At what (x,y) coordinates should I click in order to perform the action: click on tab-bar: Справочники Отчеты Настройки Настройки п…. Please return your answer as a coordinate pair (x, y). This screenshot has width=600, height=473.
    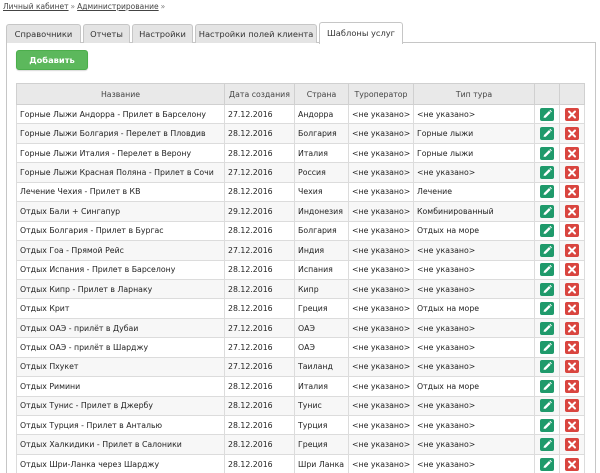
    Looking at the image, I should click on (301, 33).